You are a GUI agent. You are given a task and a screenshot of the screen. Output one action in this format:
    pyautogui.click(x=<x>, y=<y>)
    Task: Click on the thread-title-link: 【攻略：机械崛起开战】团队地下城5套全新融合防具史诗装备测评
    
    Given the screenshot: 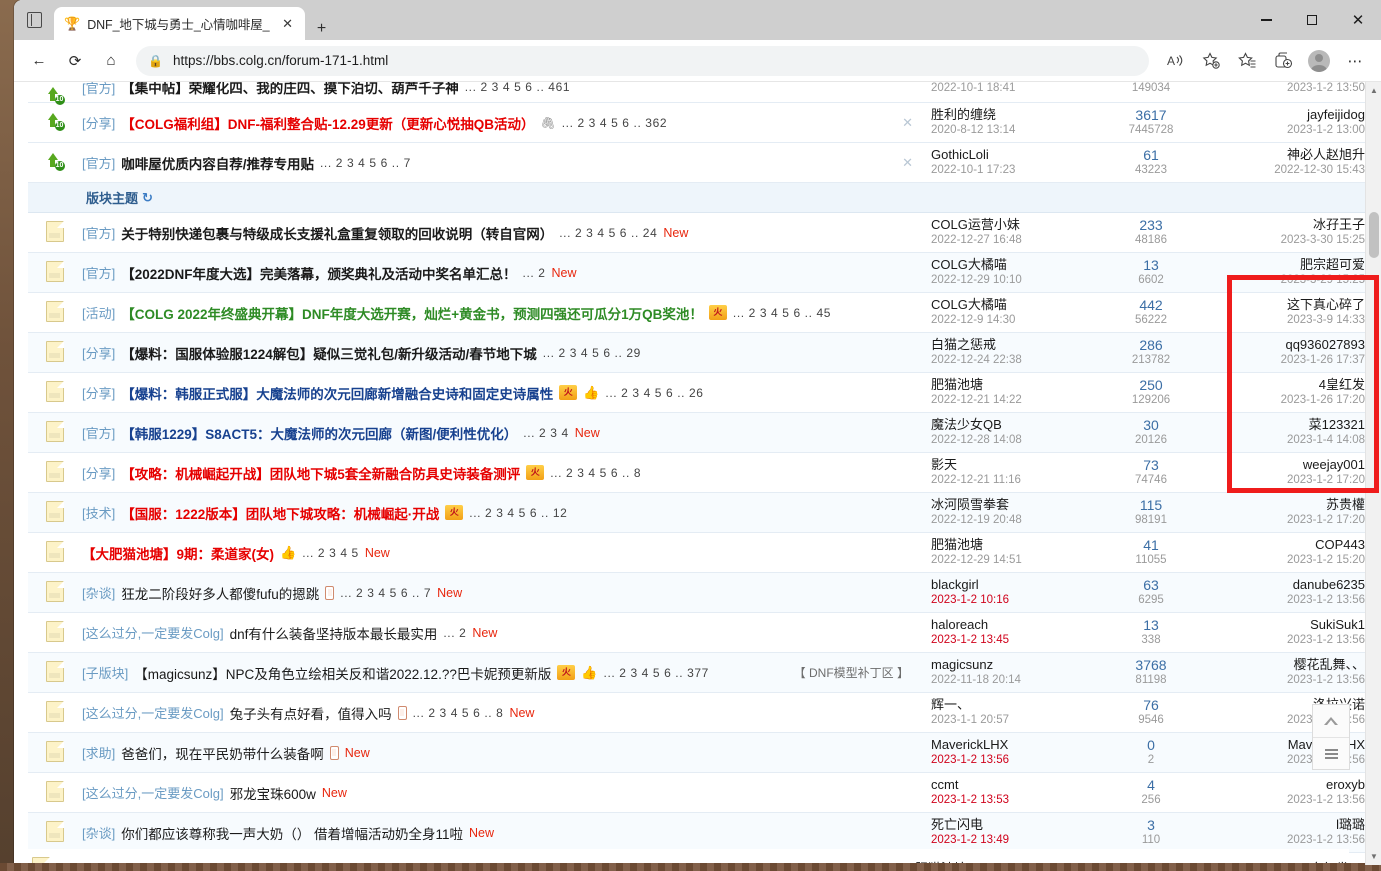 What is the action you would take?
    pyautogui.click(x=320, y=473)
    